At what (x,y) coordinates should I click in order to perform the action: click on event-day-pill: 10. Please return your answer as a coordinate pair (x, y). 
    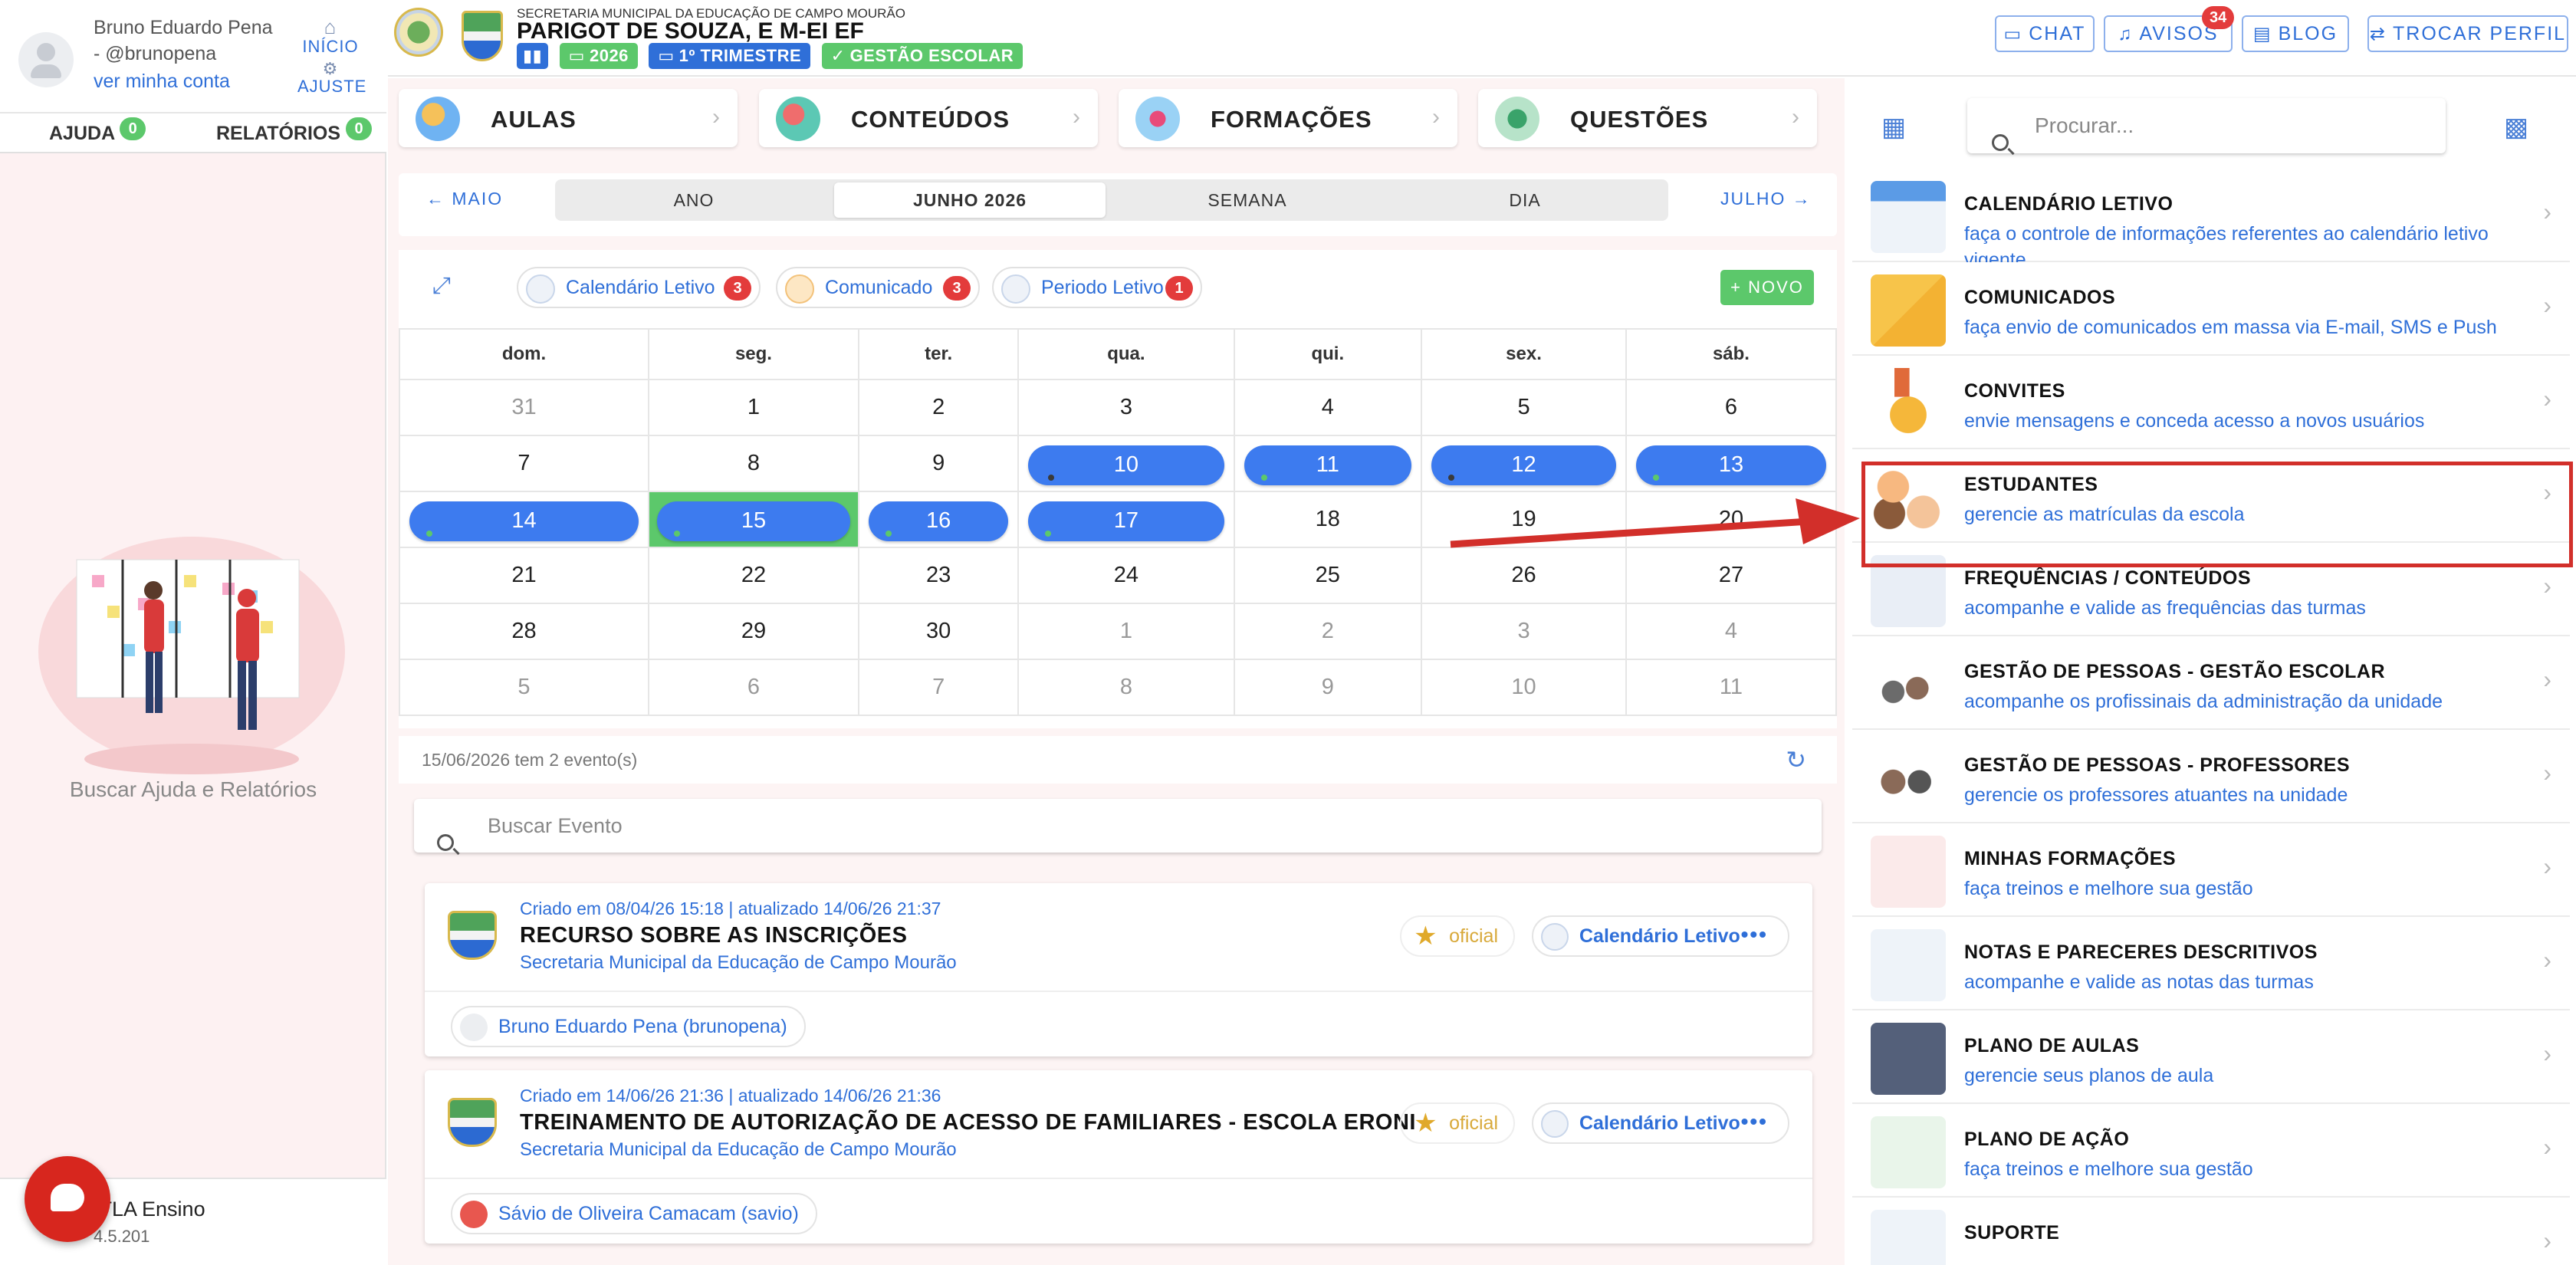
    Looking at the image, I should click on (1126, 465).